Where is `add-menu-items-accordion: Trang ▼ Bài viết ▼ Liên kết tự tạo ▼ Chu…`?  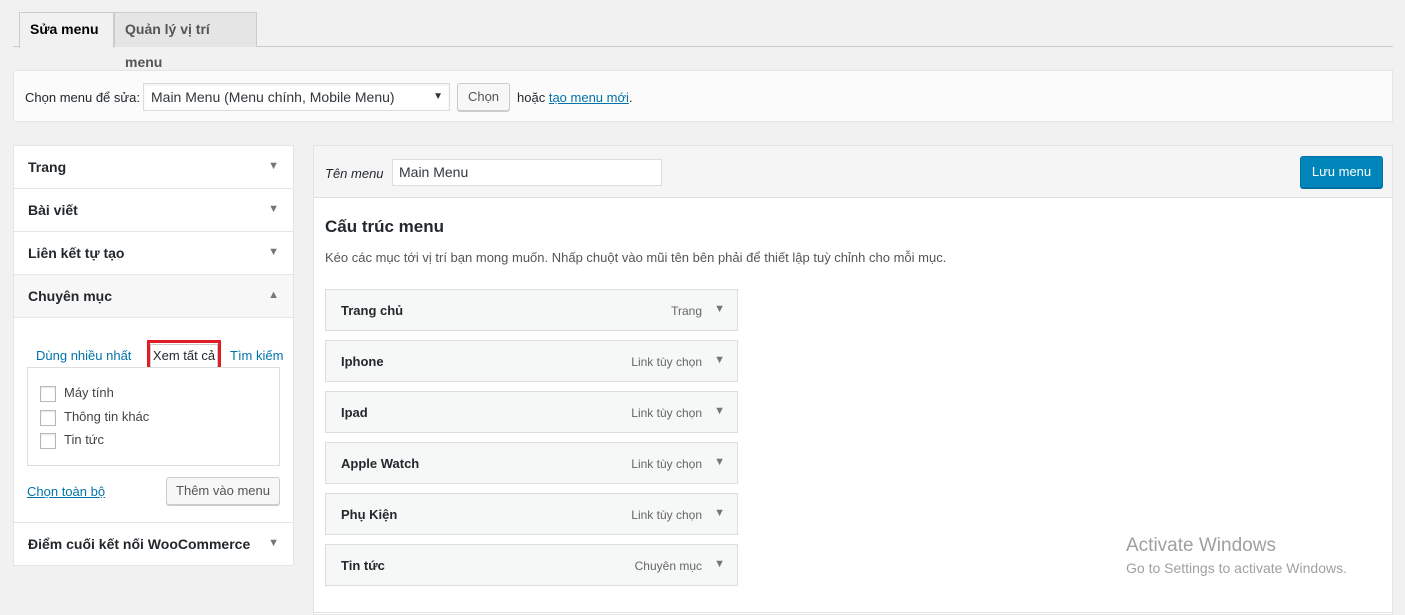 add-menu-items-accordion: Trang ▼ Bài viết ▼ Liên kết tự tạo ▼ Chu… is located at coordinates (153, 355).